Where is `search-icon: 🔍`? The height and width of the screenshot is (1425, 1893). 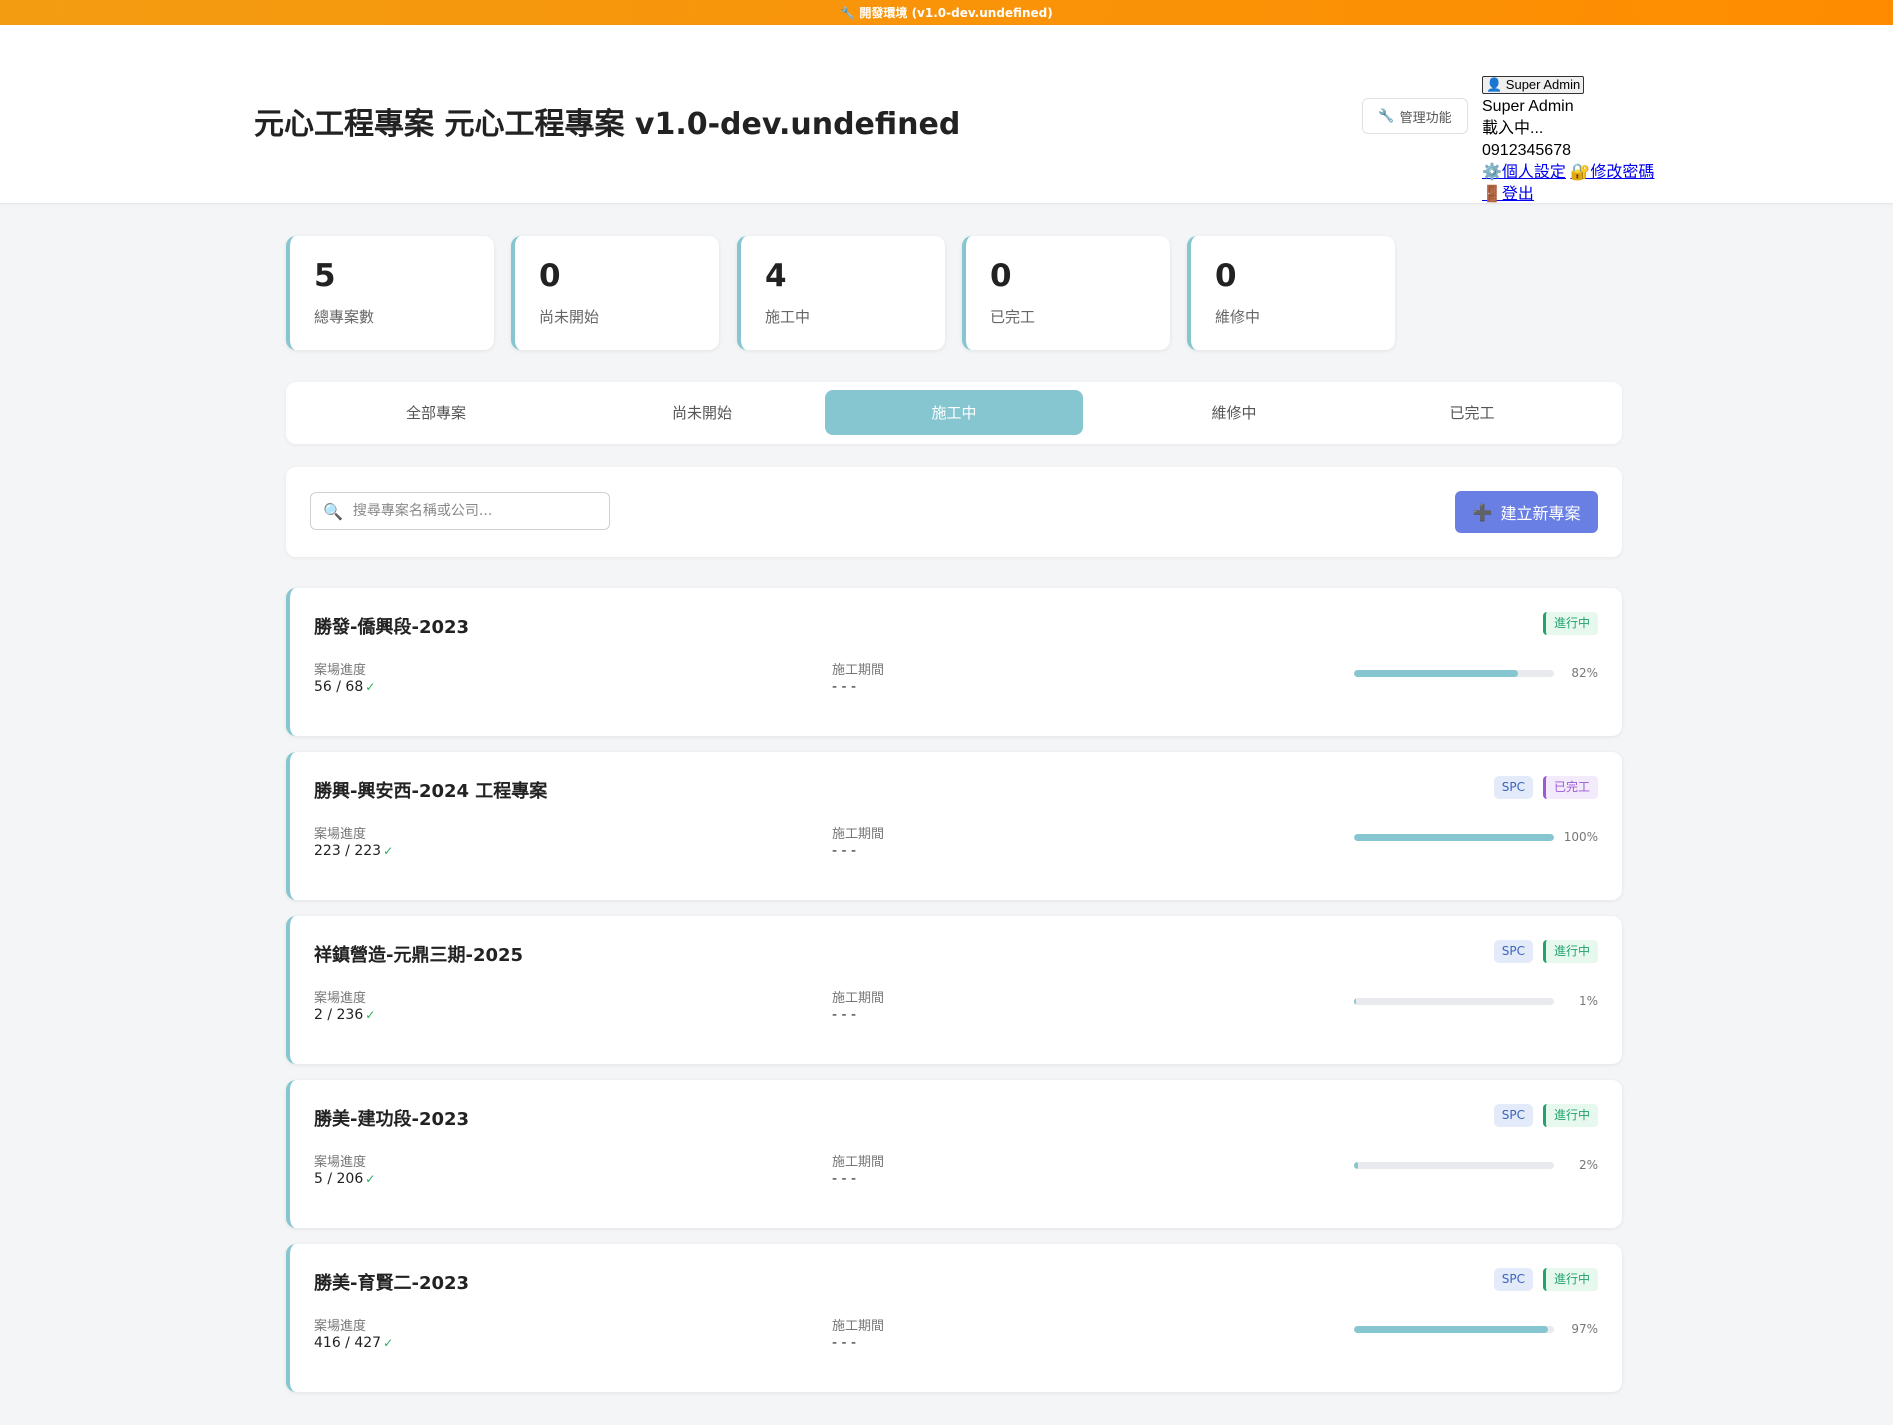 search-icon: 🔍 is located at coordinates (333, 511).